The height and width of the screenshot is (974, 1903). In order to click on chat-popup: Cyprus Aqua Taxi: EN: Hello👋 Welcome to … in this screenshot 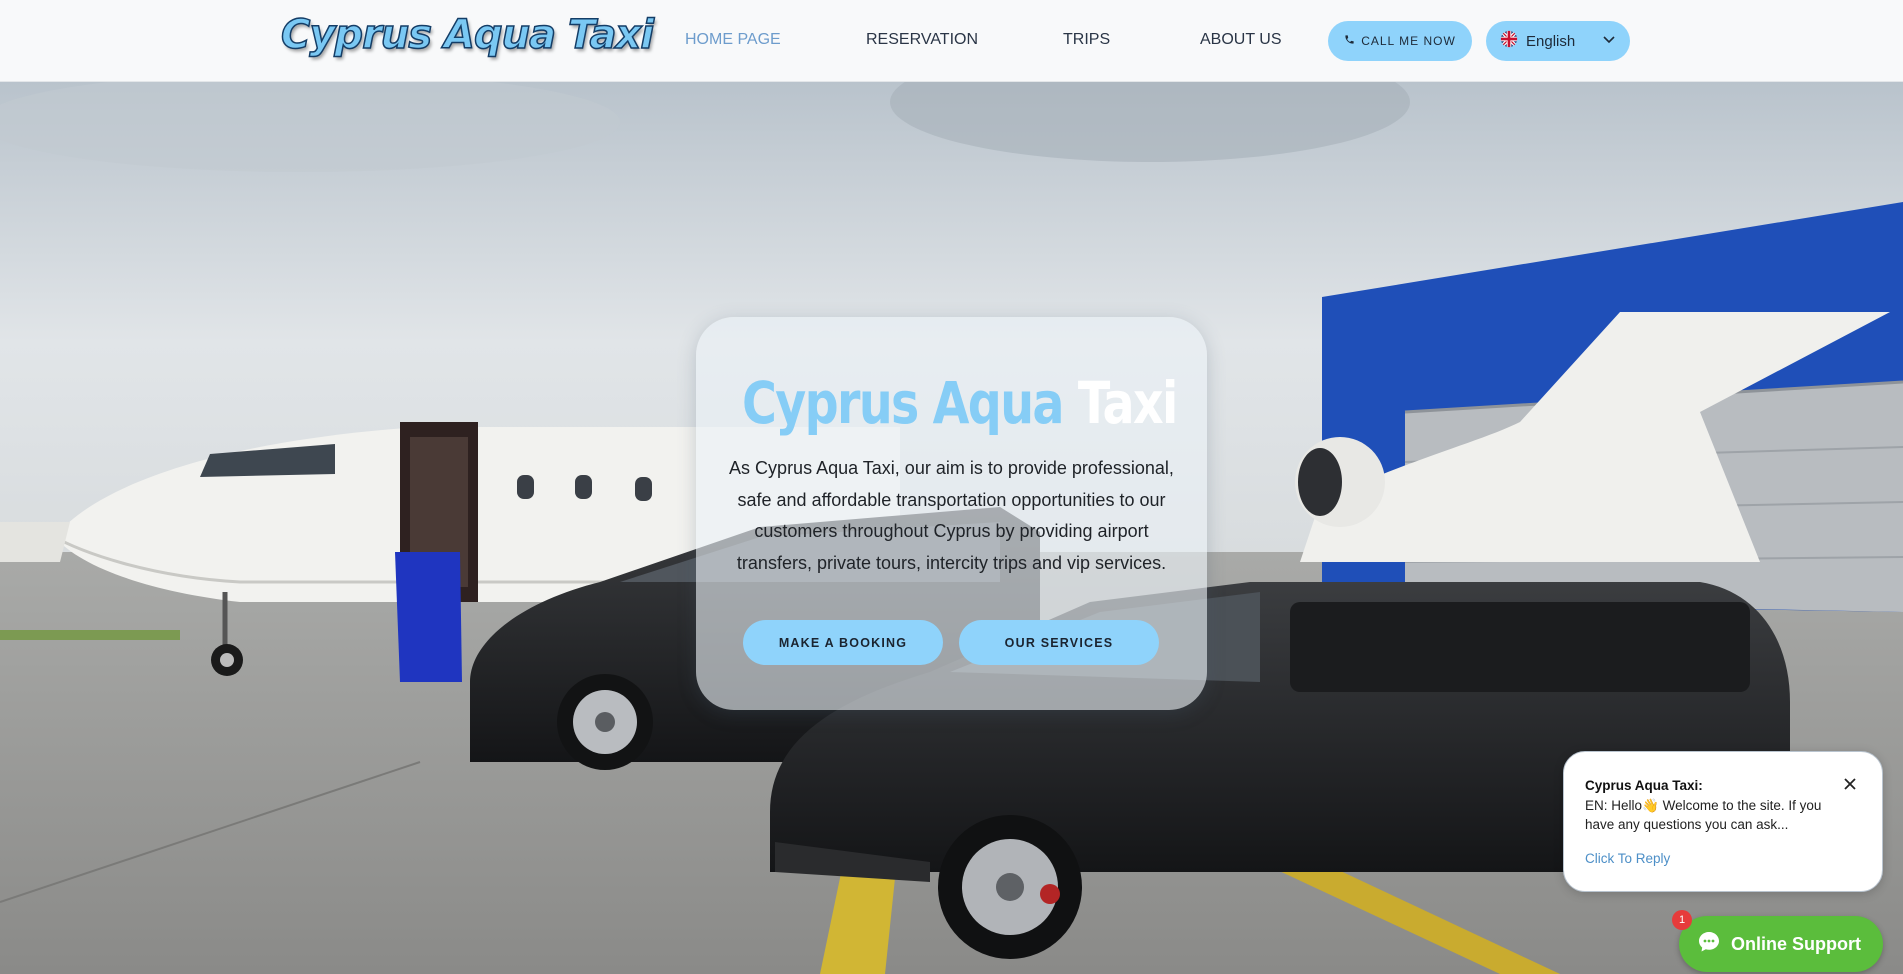, I will do `click(1723, 821)`.